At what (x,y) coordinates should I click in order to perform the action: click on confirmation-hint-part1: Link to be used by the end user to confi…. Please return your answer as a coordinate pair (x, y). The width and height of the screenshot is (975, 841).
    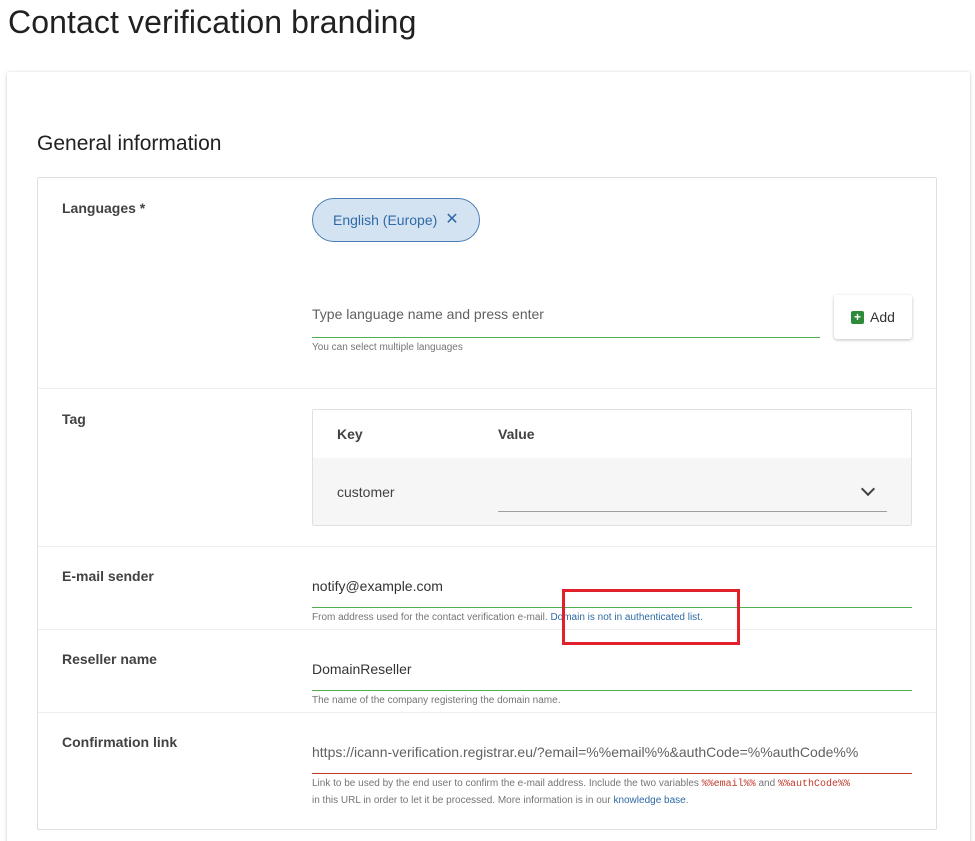
    Looking at the image, I should click on (505, 783).